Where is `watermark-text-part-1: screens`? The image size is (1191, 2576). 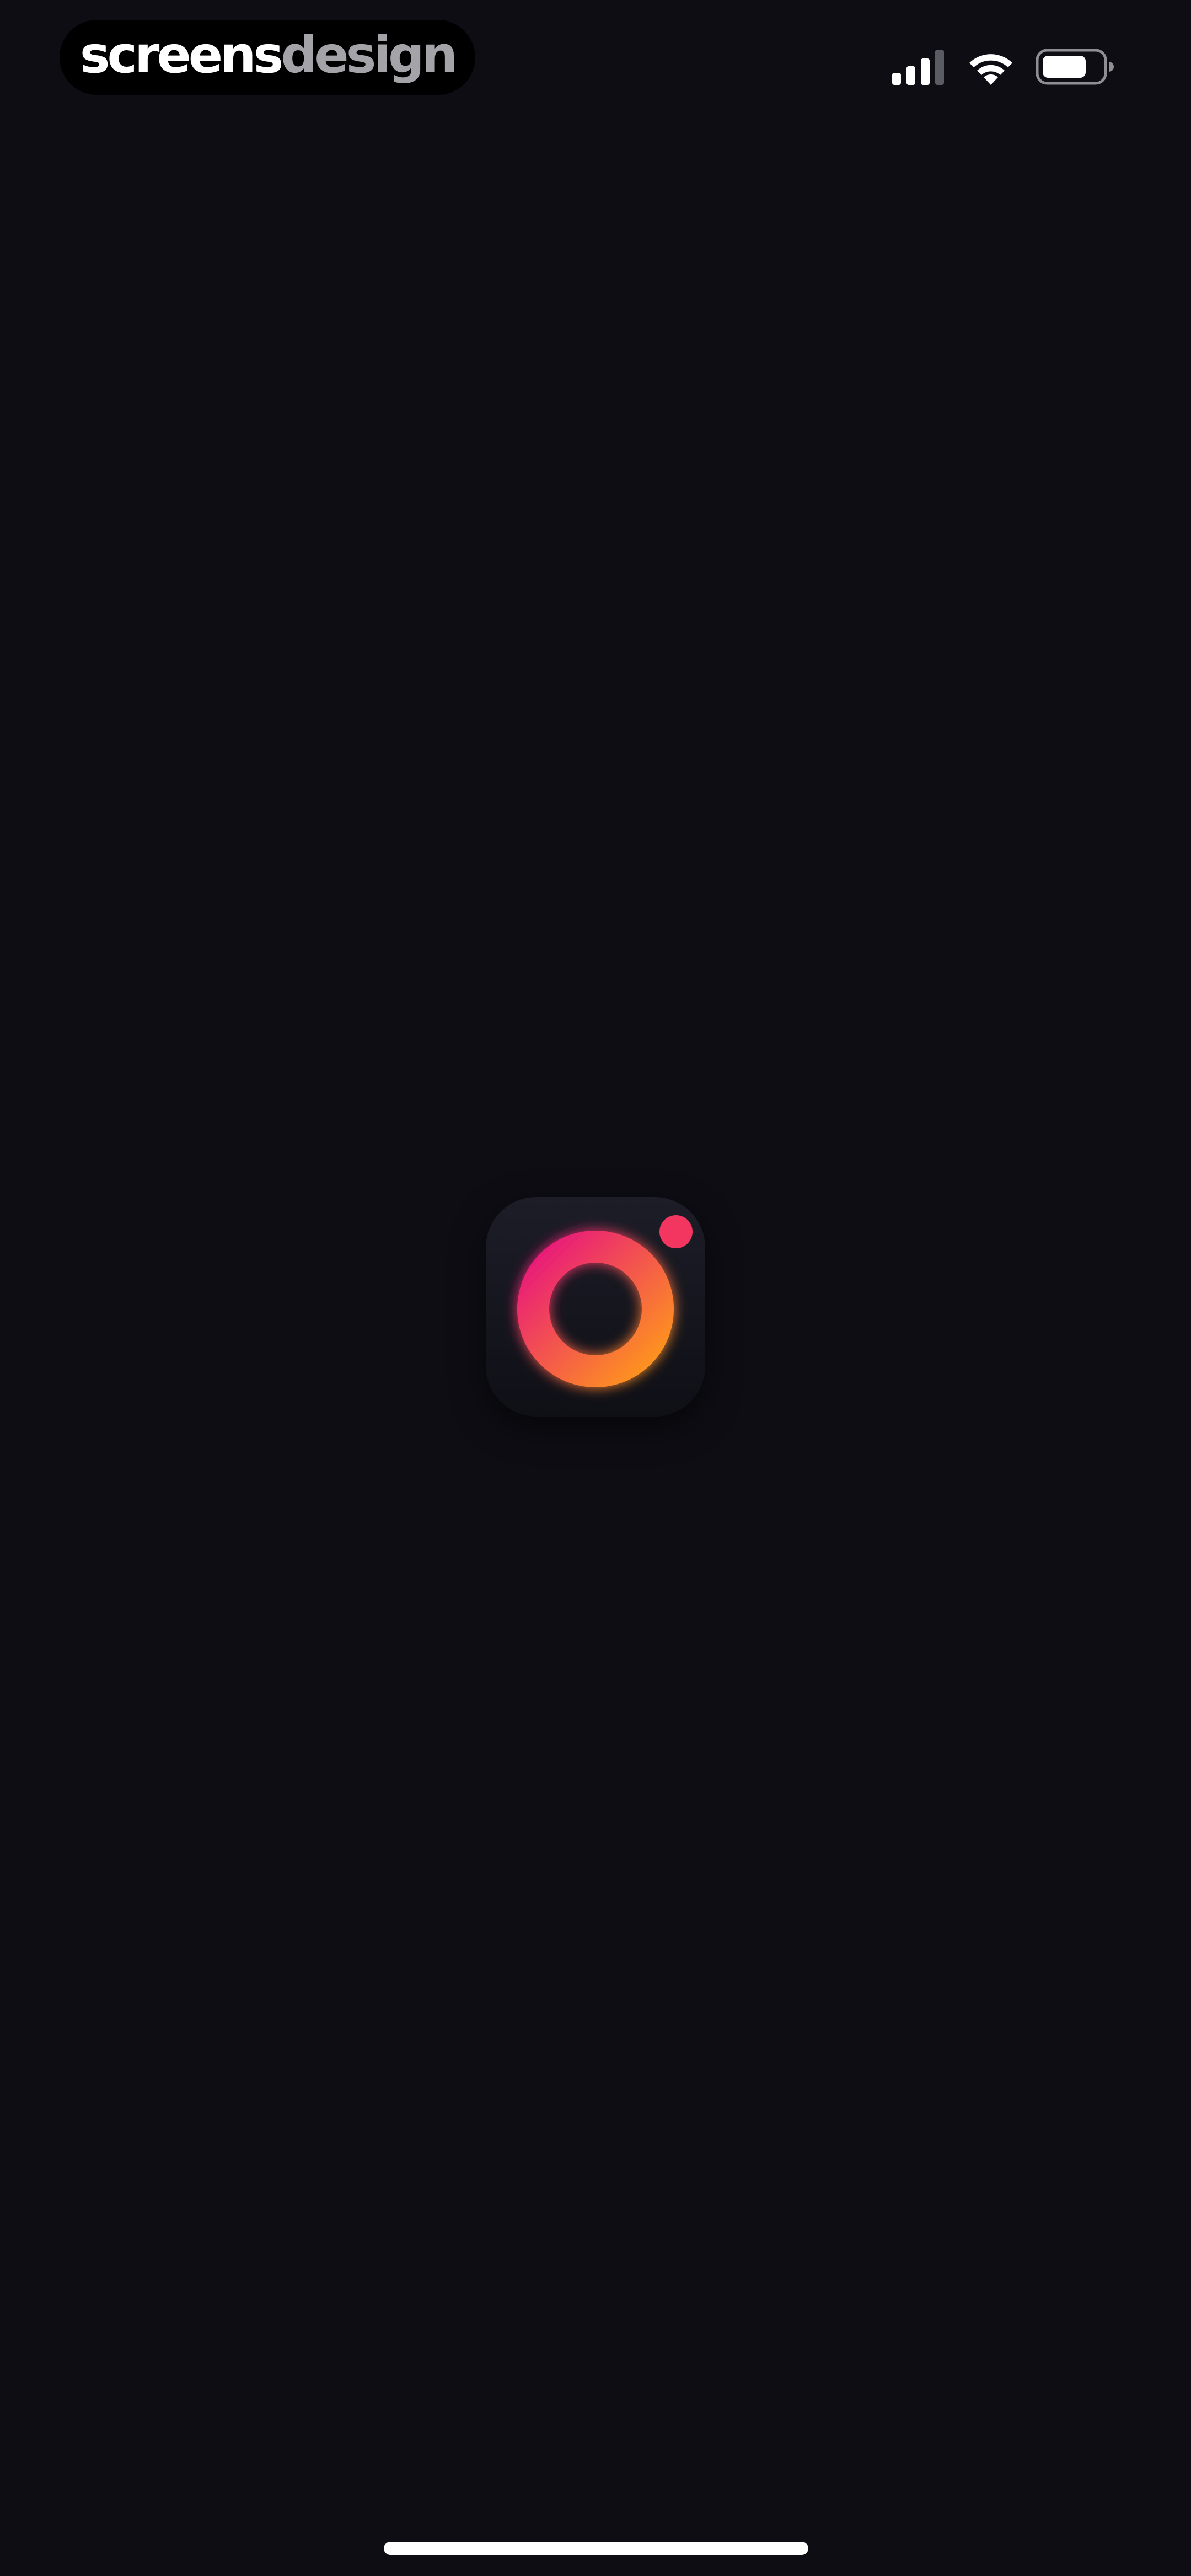
watermark-text-part-1: screens is located at coordinates (181, 54).